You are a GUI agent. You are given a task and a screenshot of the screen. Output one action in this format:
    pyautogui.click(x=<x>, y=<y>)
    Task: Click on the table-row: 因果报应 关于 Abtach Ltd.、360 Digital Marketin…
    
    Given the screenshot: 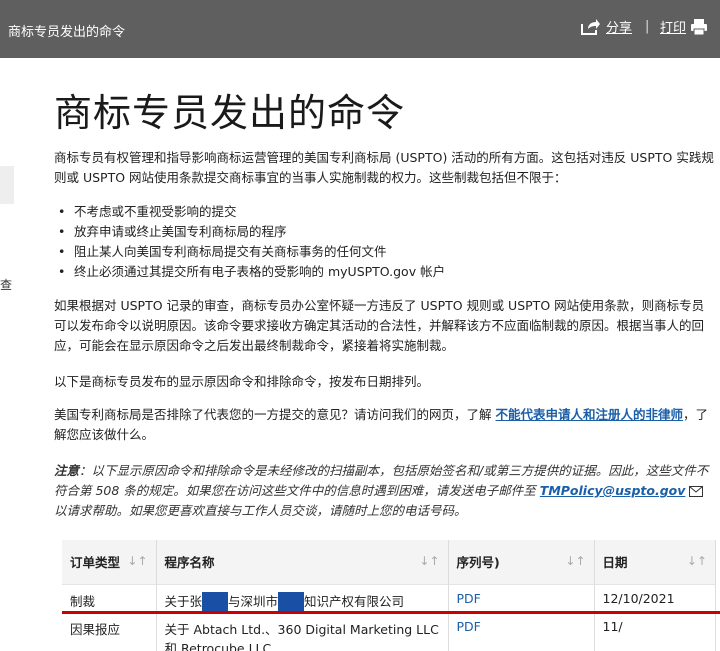 What is the action you would take?
    pyautogui.click(x=389, y=631)
    